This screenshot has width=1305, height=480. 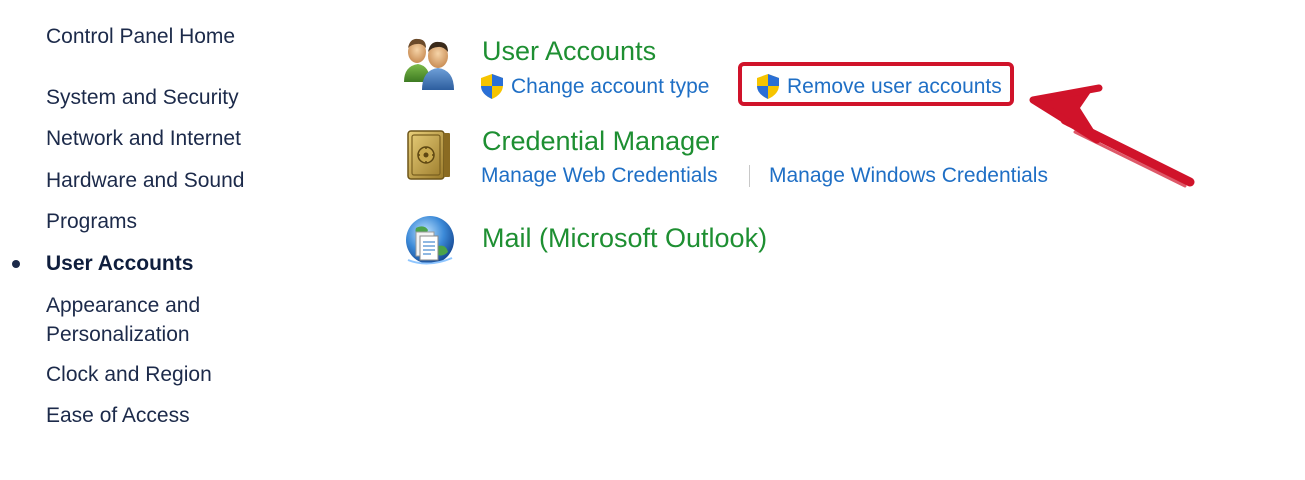 What do you see at coordinates (143, 138) in the screenshot?
I see `nav-network-internet: Network and Internet` at bounding box center [143, 138].